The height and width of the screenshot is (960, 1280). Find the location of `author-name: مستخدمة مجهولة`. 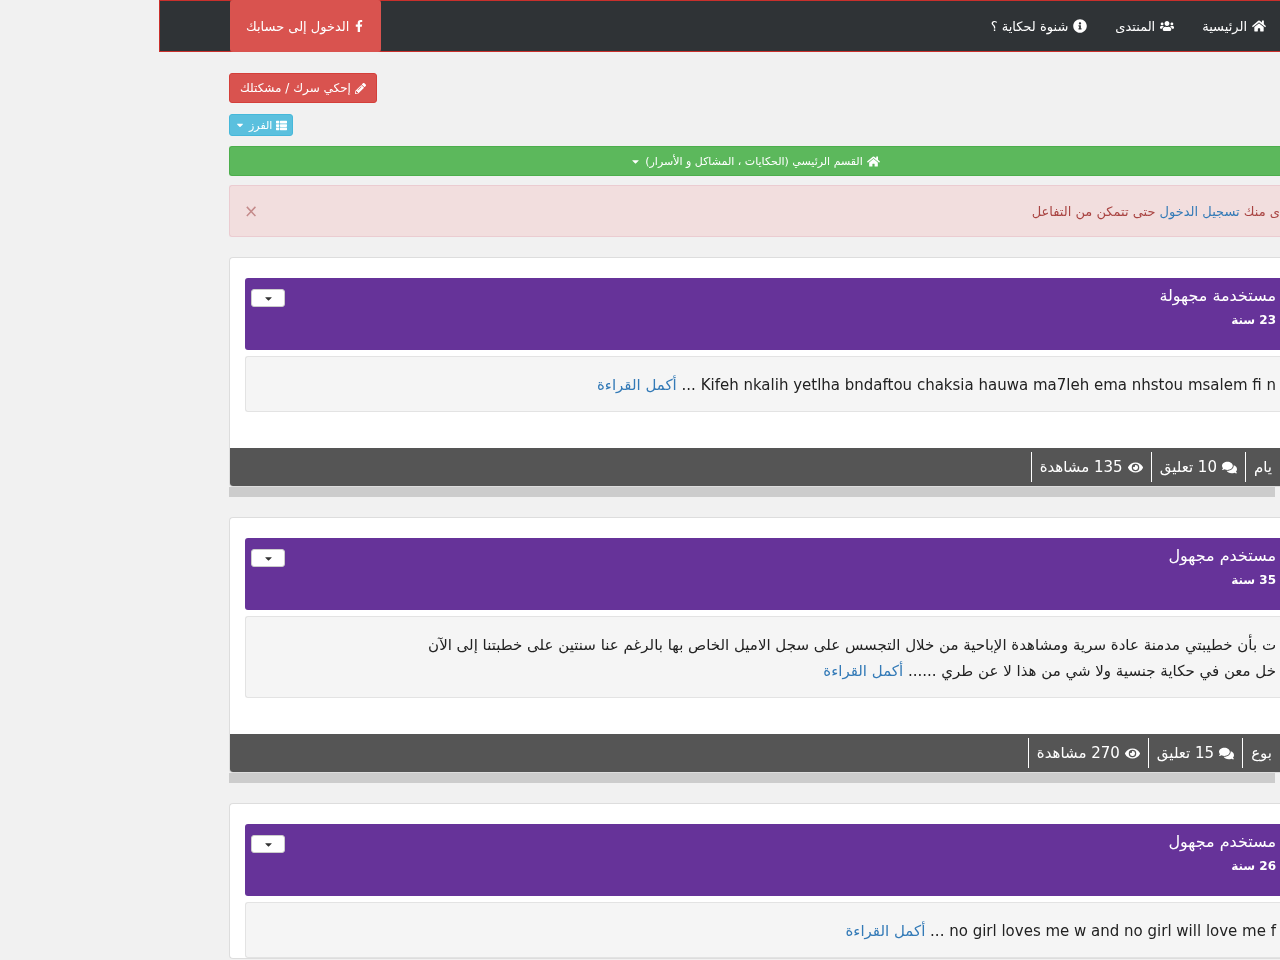

author-name: مستخدمة مجهولة is located at coordinates (1217, 295).